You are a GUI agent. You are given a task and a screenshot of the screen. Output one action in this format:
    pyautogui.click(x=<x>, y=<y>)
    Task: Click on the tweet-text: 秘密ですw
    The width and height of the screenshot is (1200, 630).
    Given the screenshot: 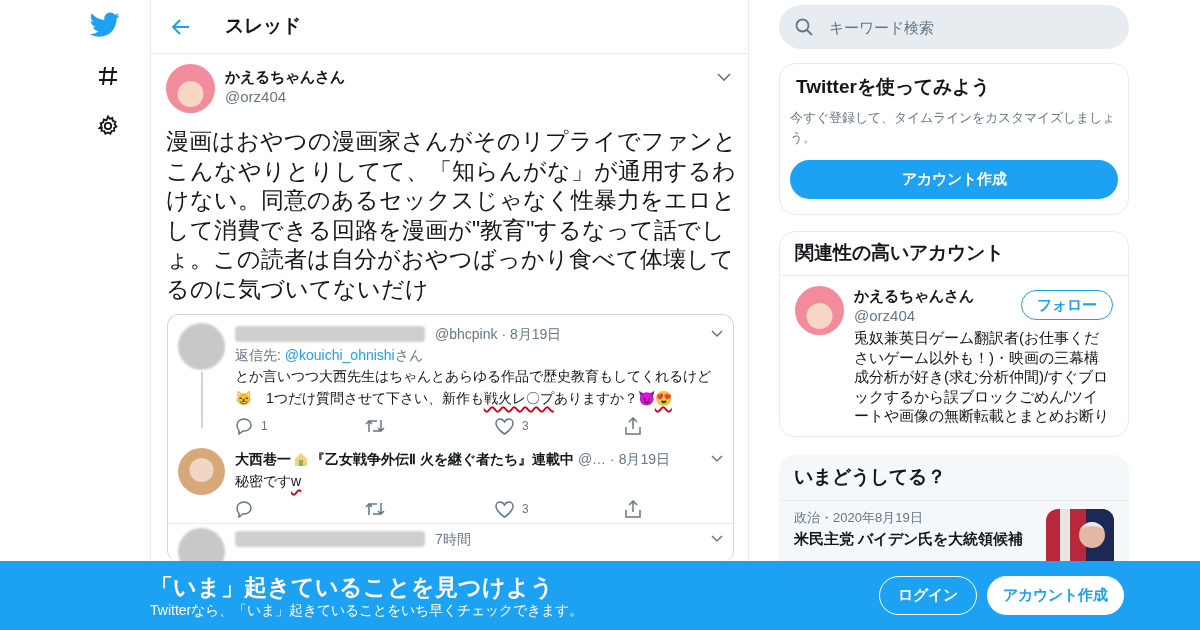 What is the action you would take?
    pyautogui.click(x=269, y=481)
    